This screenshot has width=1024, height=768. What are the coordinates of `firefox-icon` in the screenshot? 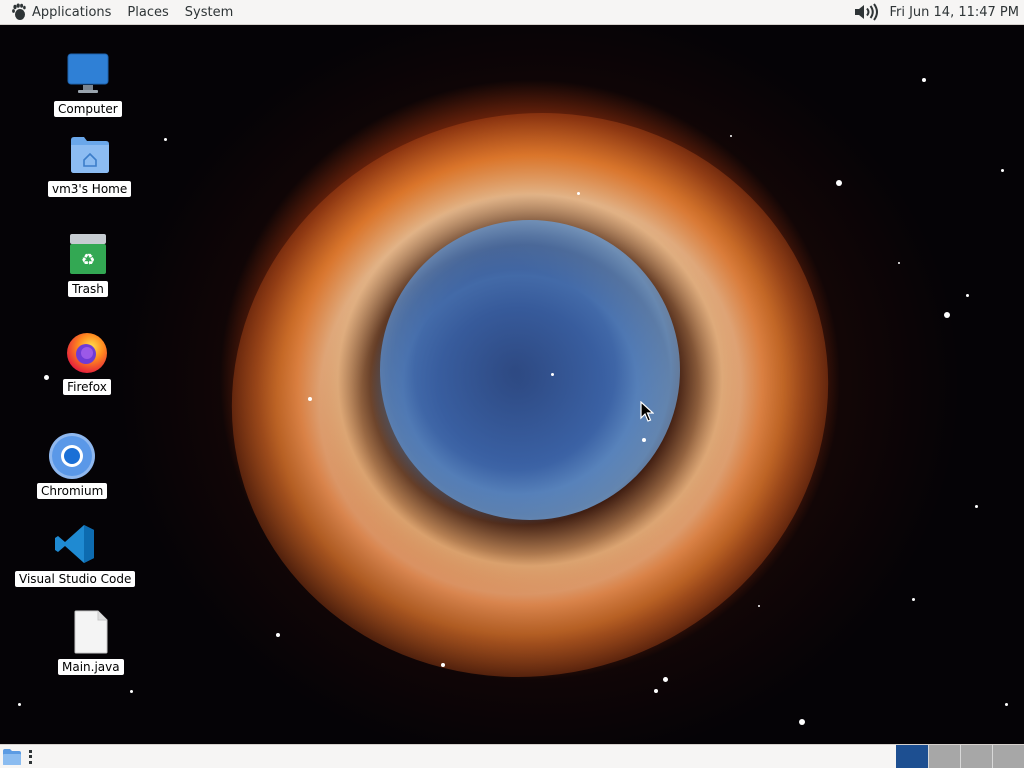 It's located at (87, 352).